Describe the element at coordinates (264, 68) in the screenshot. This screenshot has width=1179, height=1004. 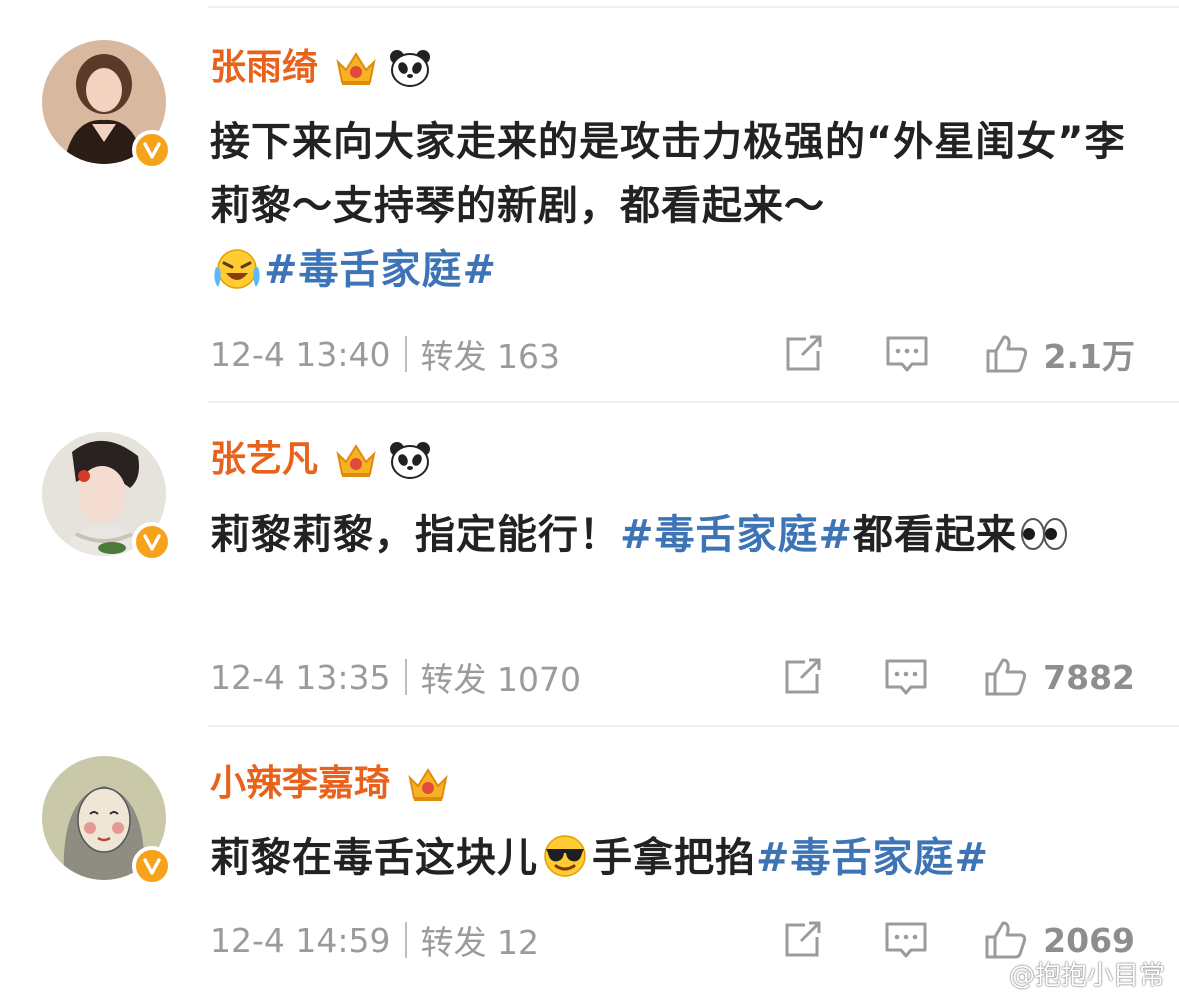
I see `user-name: 张雨绮` at that location.